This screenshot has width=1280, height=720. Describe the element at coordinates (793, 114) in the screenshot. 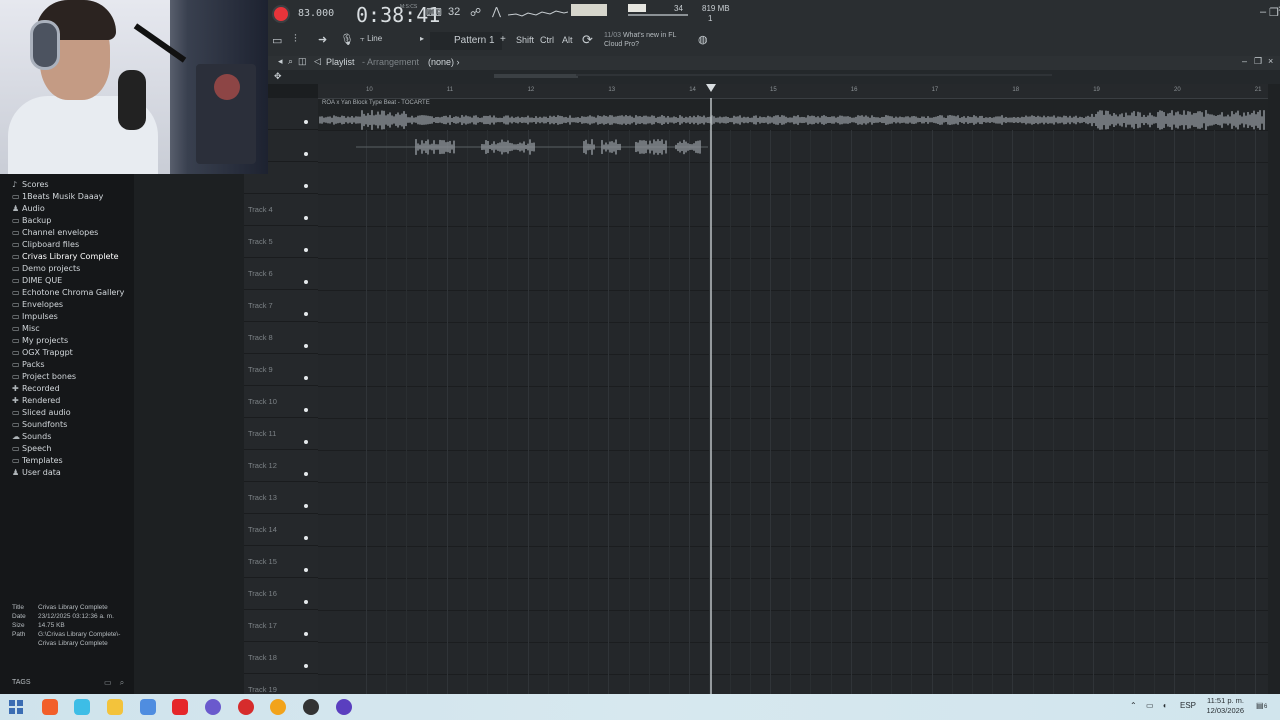

I see `audio-clip-main: ROA x Yan Block Type Beat - TOCARTE` at that location.